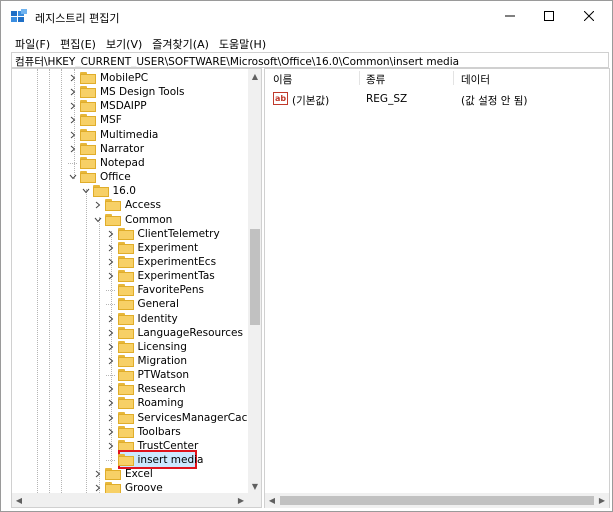 The image size is (613, 512). I want to click on tree-node: Research, so click(130, 389).